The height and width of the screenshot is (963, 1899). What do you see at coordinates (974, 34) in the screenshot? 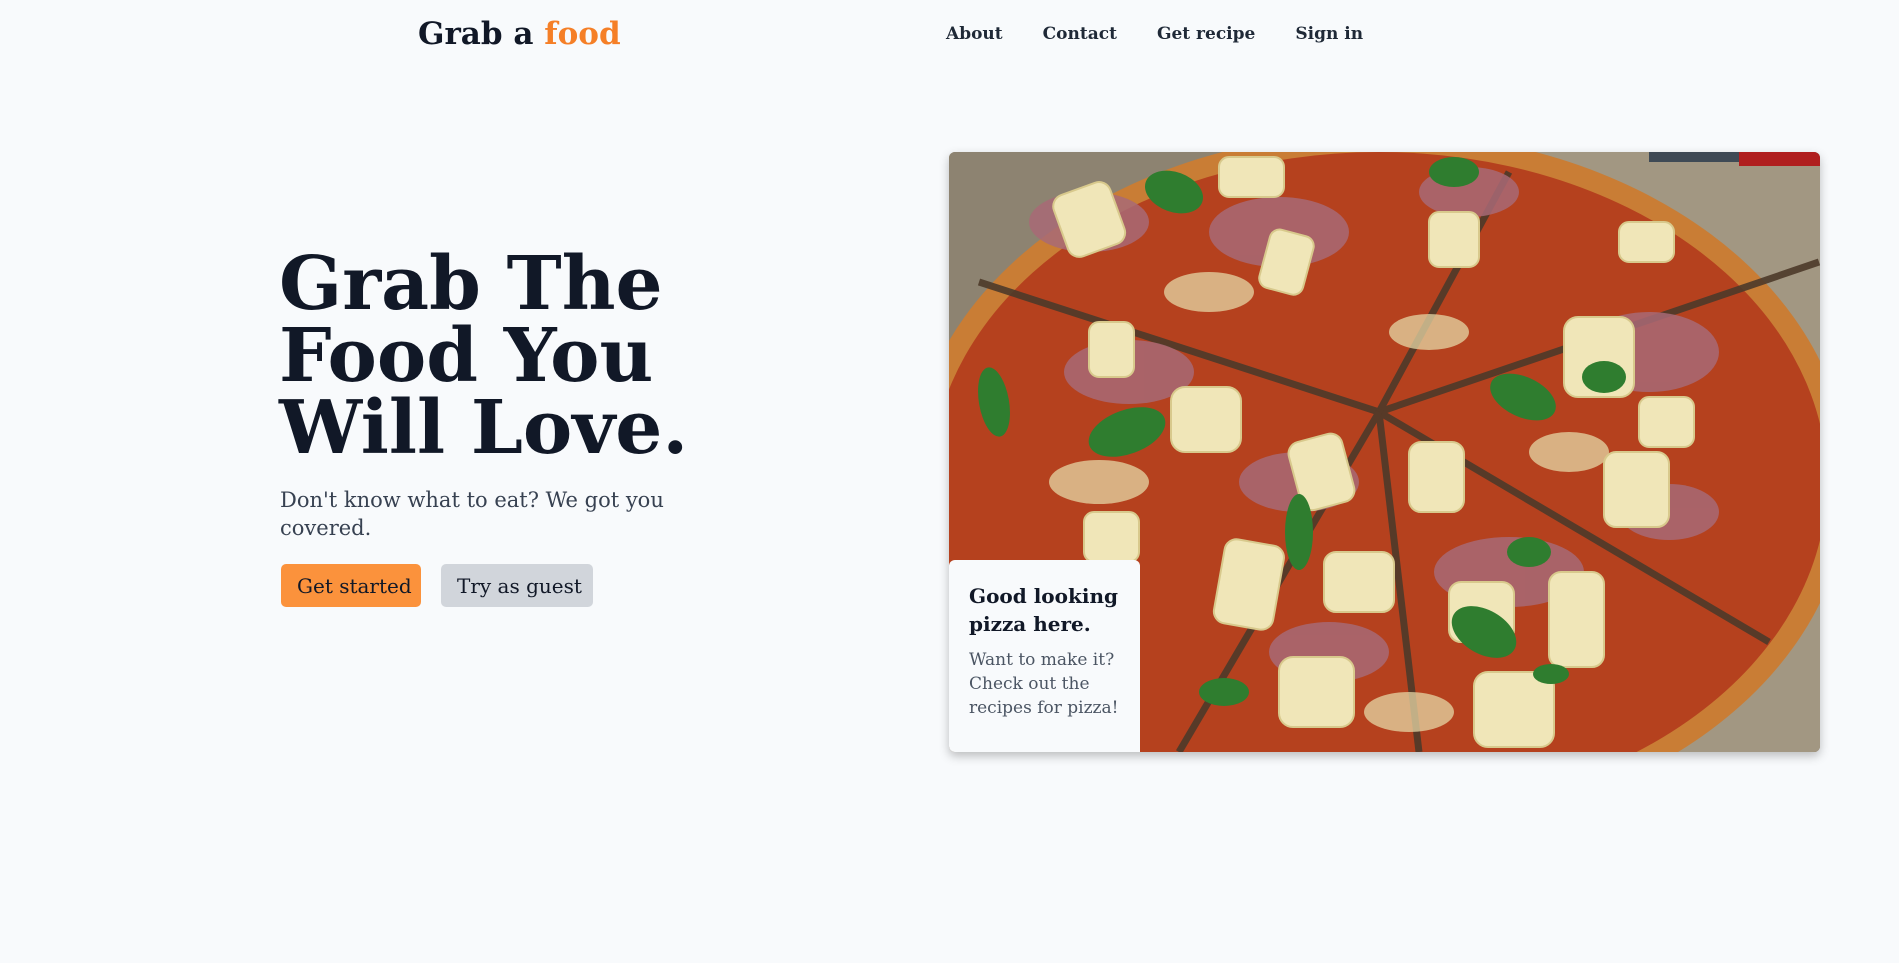
I see `nav-link-about: About` at bounding box center [974, 34].